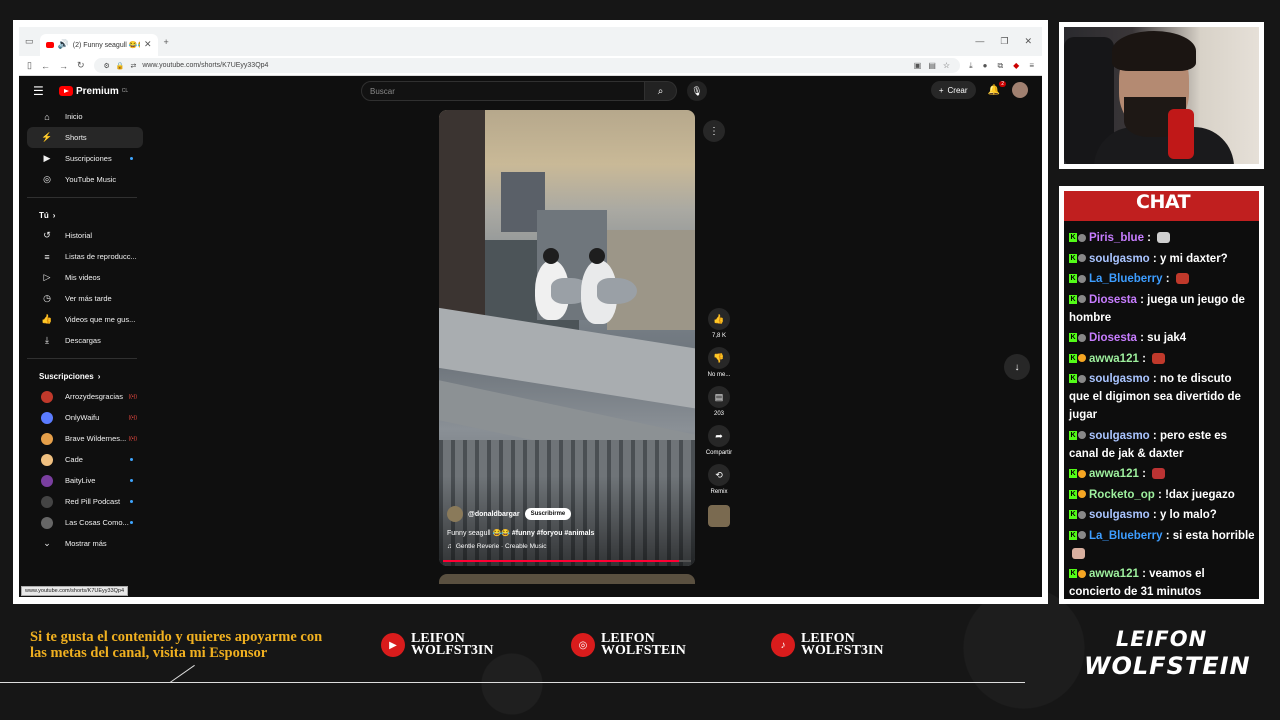 The width and height of the screenshot is (1280, 720). What do you see at coordinates (47, 277) in the screenshot?
I see `my-videos-icon: ▷` at bounding box center [47, 277].